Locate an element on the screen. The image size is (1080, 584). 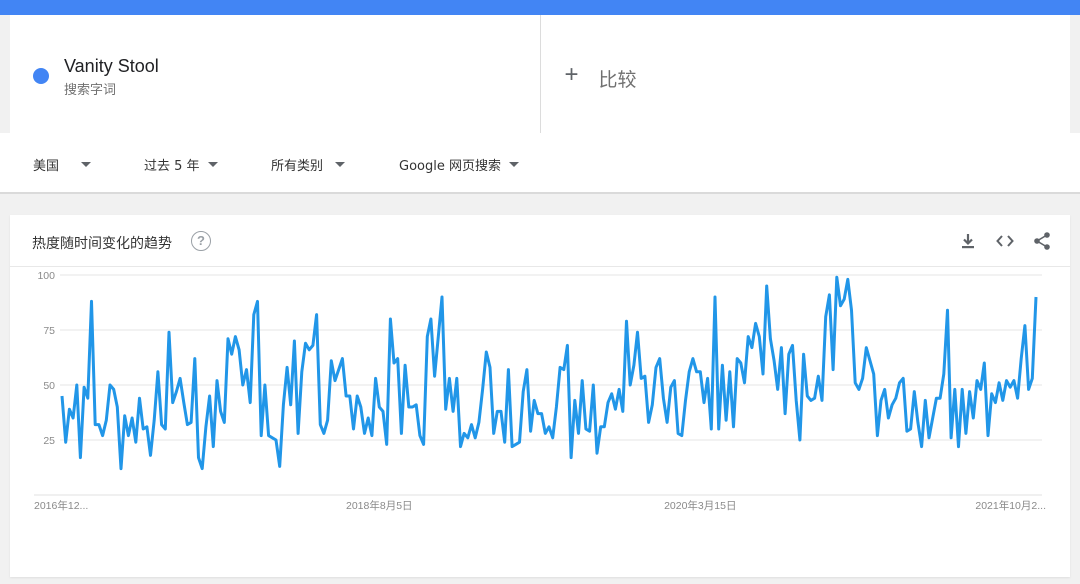
search-type-filter: Google 网页搜索 is located at coordinates (459, 164).